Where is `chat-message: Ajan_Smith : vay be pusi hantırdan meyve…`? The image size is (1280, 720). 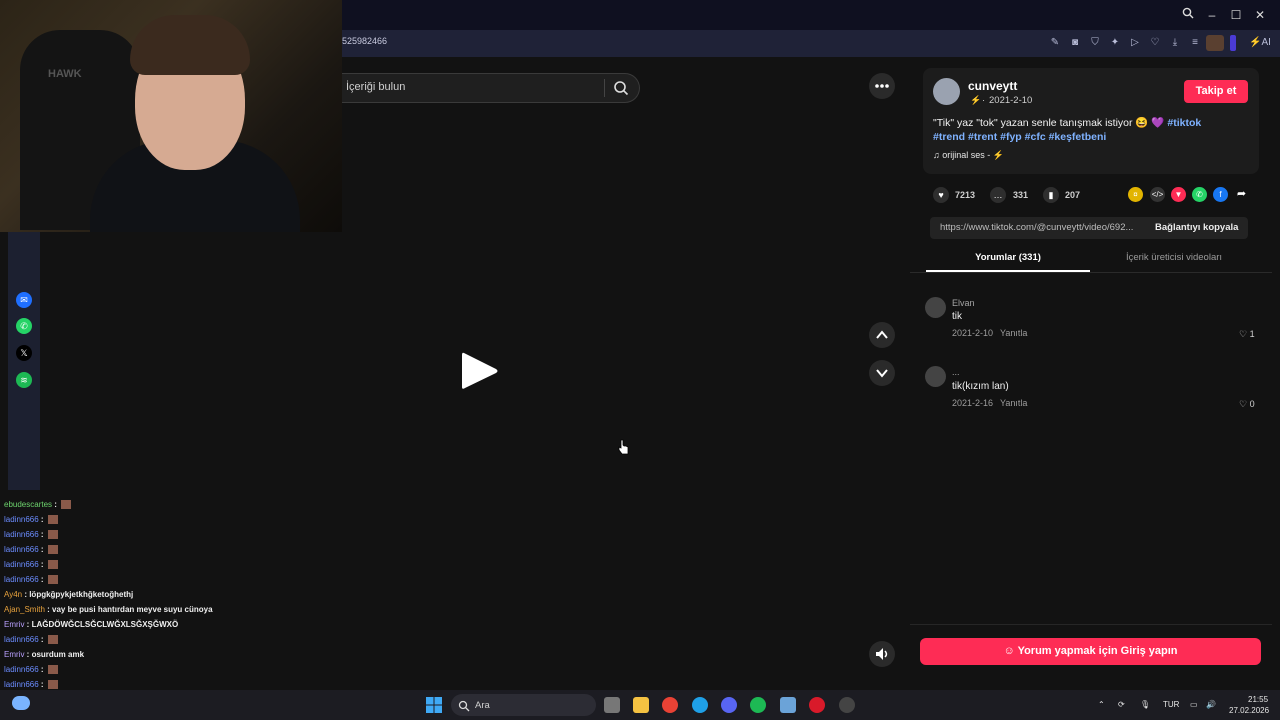
chat-message: Ajan_Smith : vay be pusi hantırdan meyve… is located at coordinates (108, 609).